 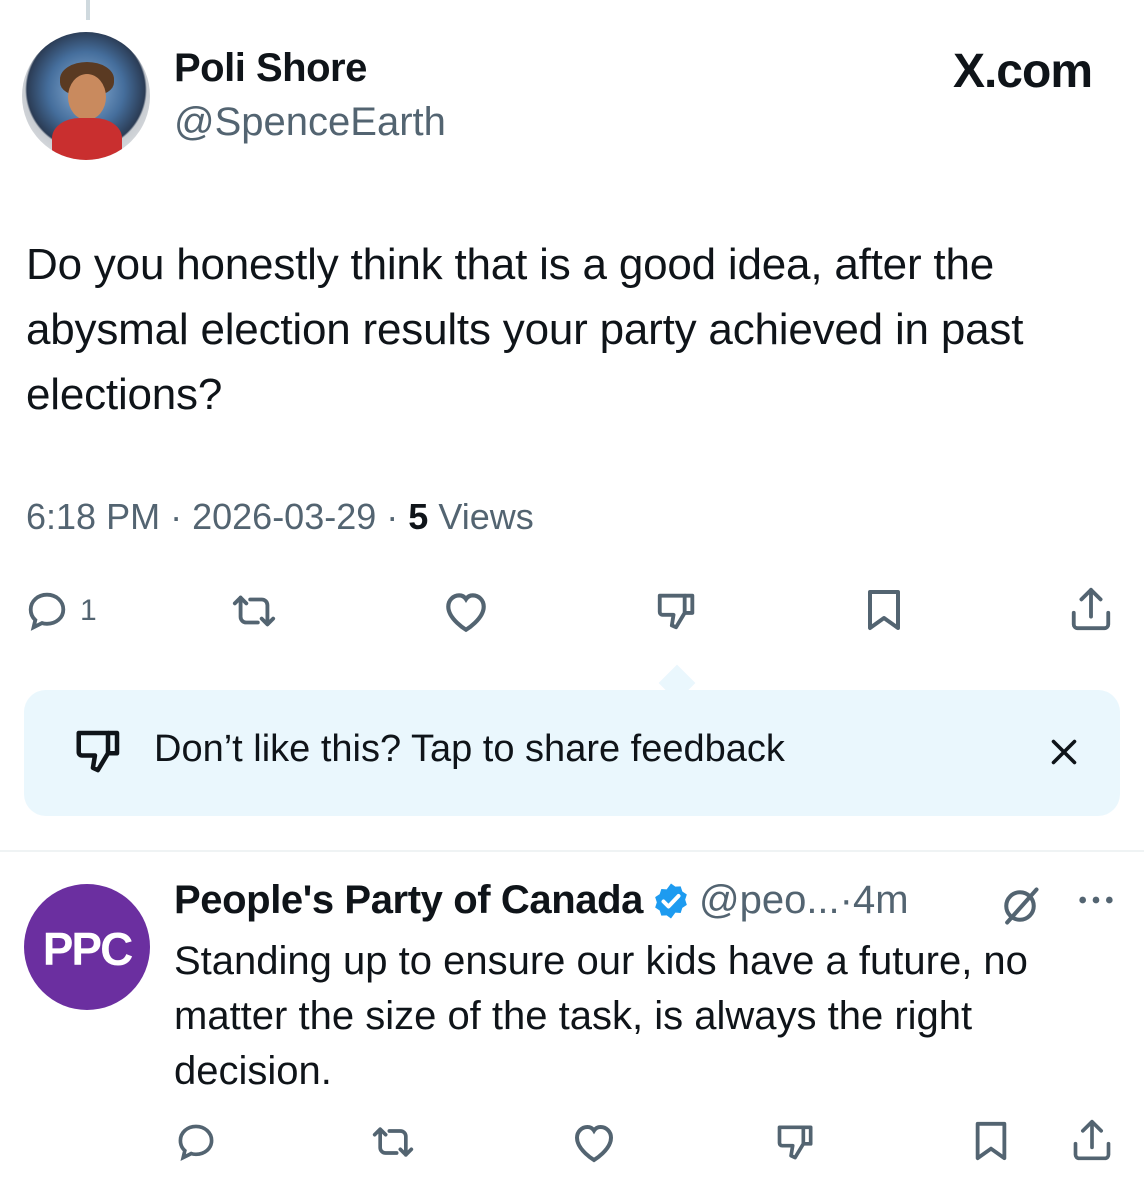 I want to click on tweet-header: People's Party of Canada @peo... · 4m, so click(x=541, y=900).